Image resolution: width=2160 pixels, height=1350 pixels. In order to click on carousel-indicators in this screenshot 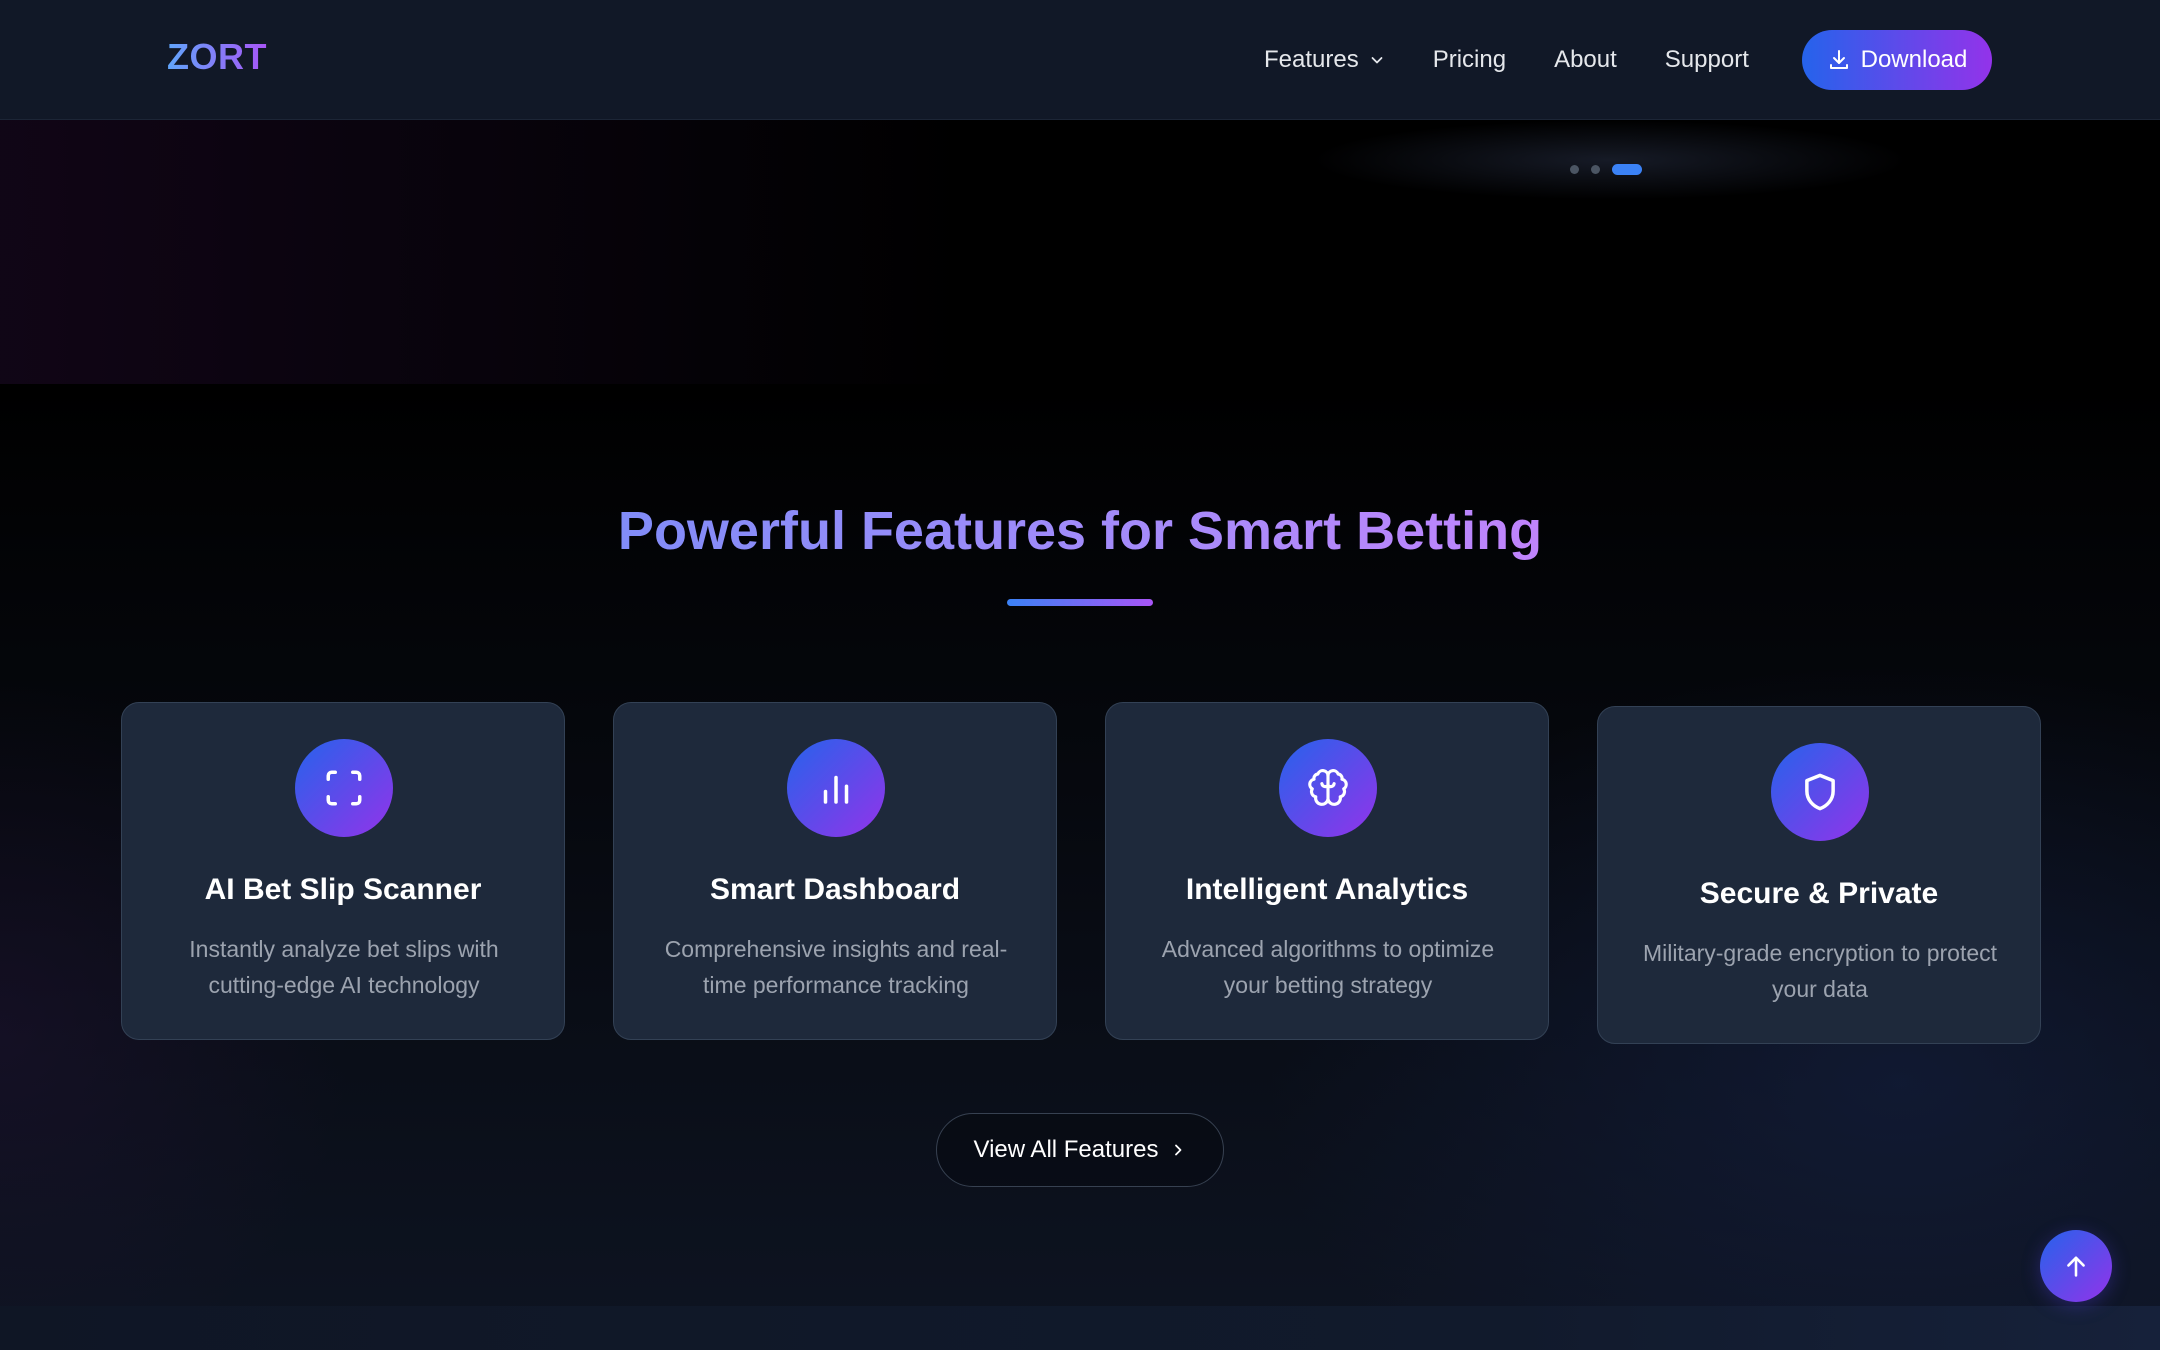, I will do `click(1606, 169)`.